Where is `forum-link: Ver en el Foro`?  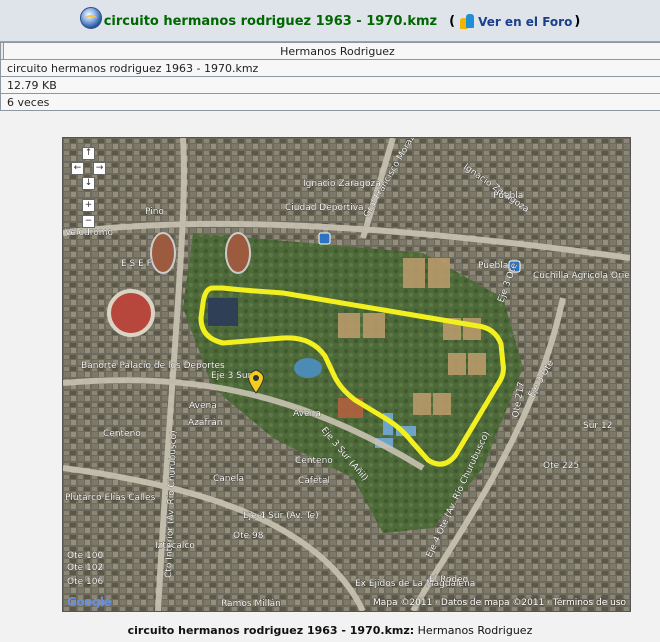
forum-link: Ver en el Foro is located at coordinates (525, 22).